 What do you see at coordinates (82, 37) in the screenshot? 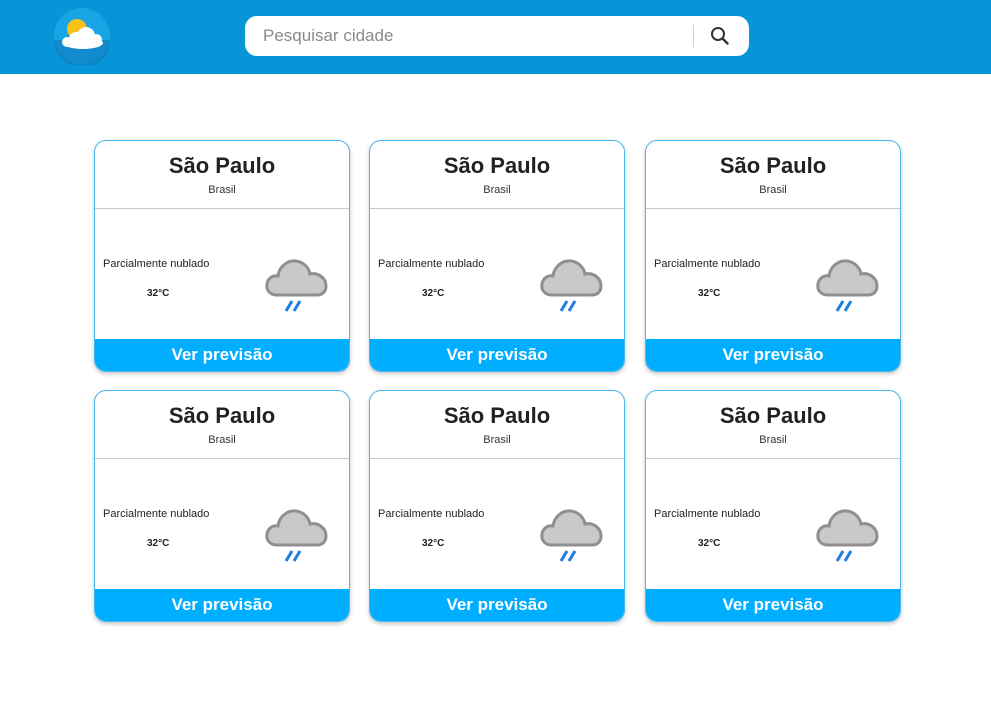
I see `sun-cloud-logo-icon` at bounding box center [82, 37].